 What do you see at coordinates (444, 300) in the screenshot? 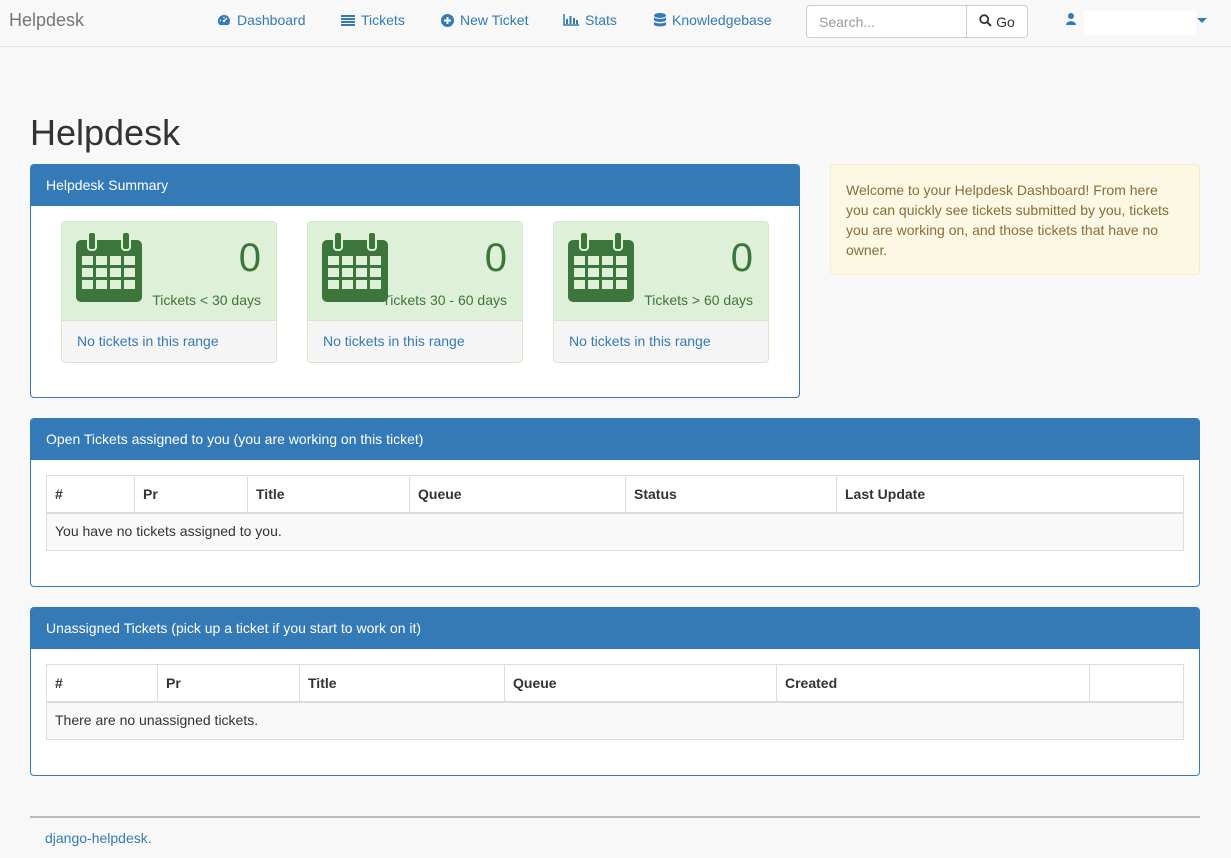
I see `stat-label: Tickets 30 - 60 days` at bounding box center [444, 300].